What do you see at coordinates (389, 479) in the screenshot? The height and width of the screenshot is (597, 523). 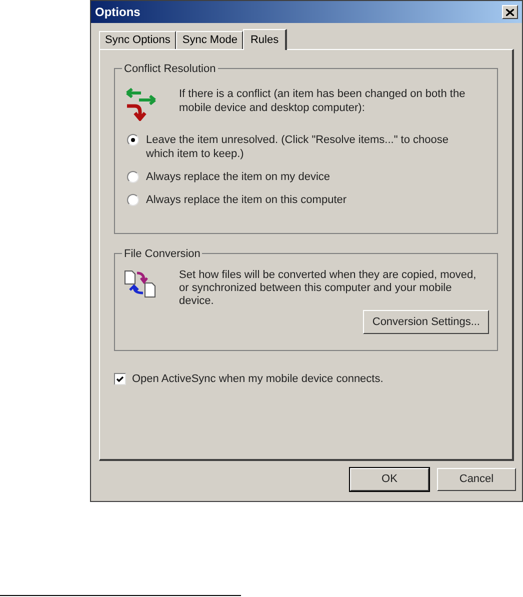 I see `dialog-button: OK` at bounding box center [389, 479].